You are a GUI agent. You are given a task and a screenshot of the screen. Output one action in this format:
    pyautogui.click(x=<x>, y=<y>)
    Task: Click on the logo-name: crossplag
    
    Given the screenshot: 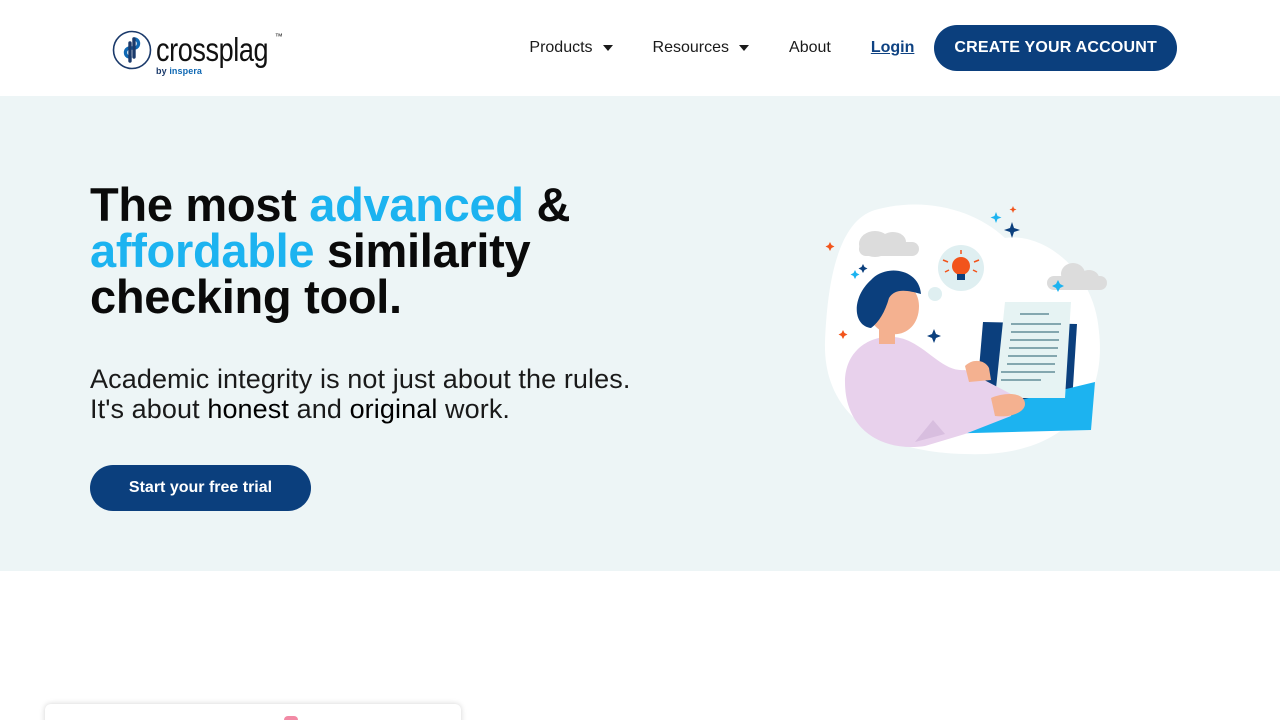 What is the action you would take?
    pyautogui.click(x=212, y=49)
    